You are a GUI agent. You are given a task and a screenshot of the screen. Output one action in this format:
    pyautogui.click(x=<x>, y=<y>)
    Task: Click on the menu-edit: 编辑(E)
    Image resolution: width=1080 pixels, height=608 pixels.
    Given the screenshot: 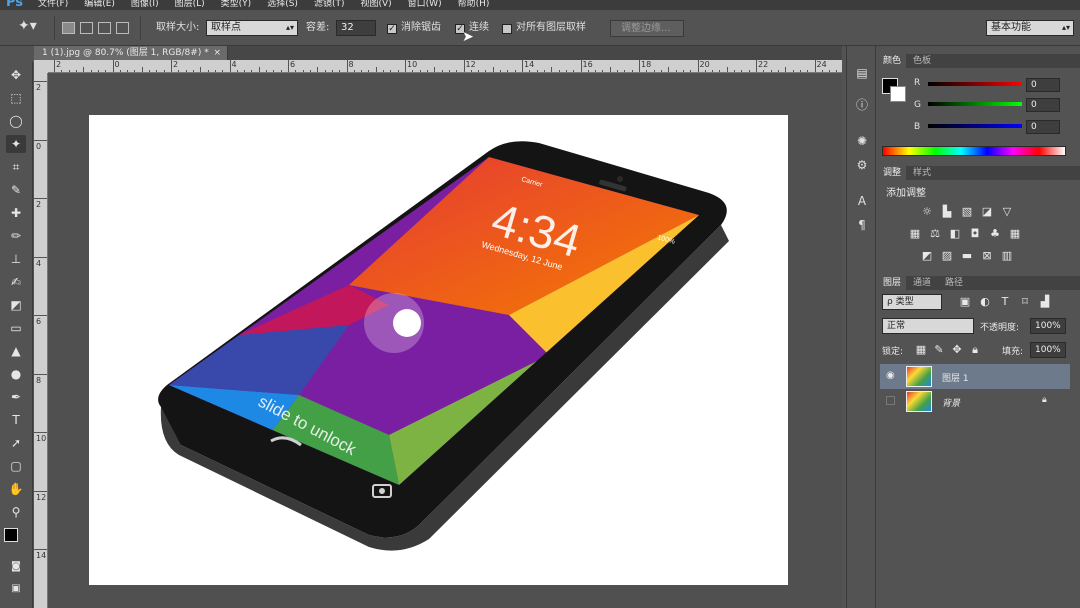 What is the action you would take?
    pyautogui.click(x=99, y=4)
    